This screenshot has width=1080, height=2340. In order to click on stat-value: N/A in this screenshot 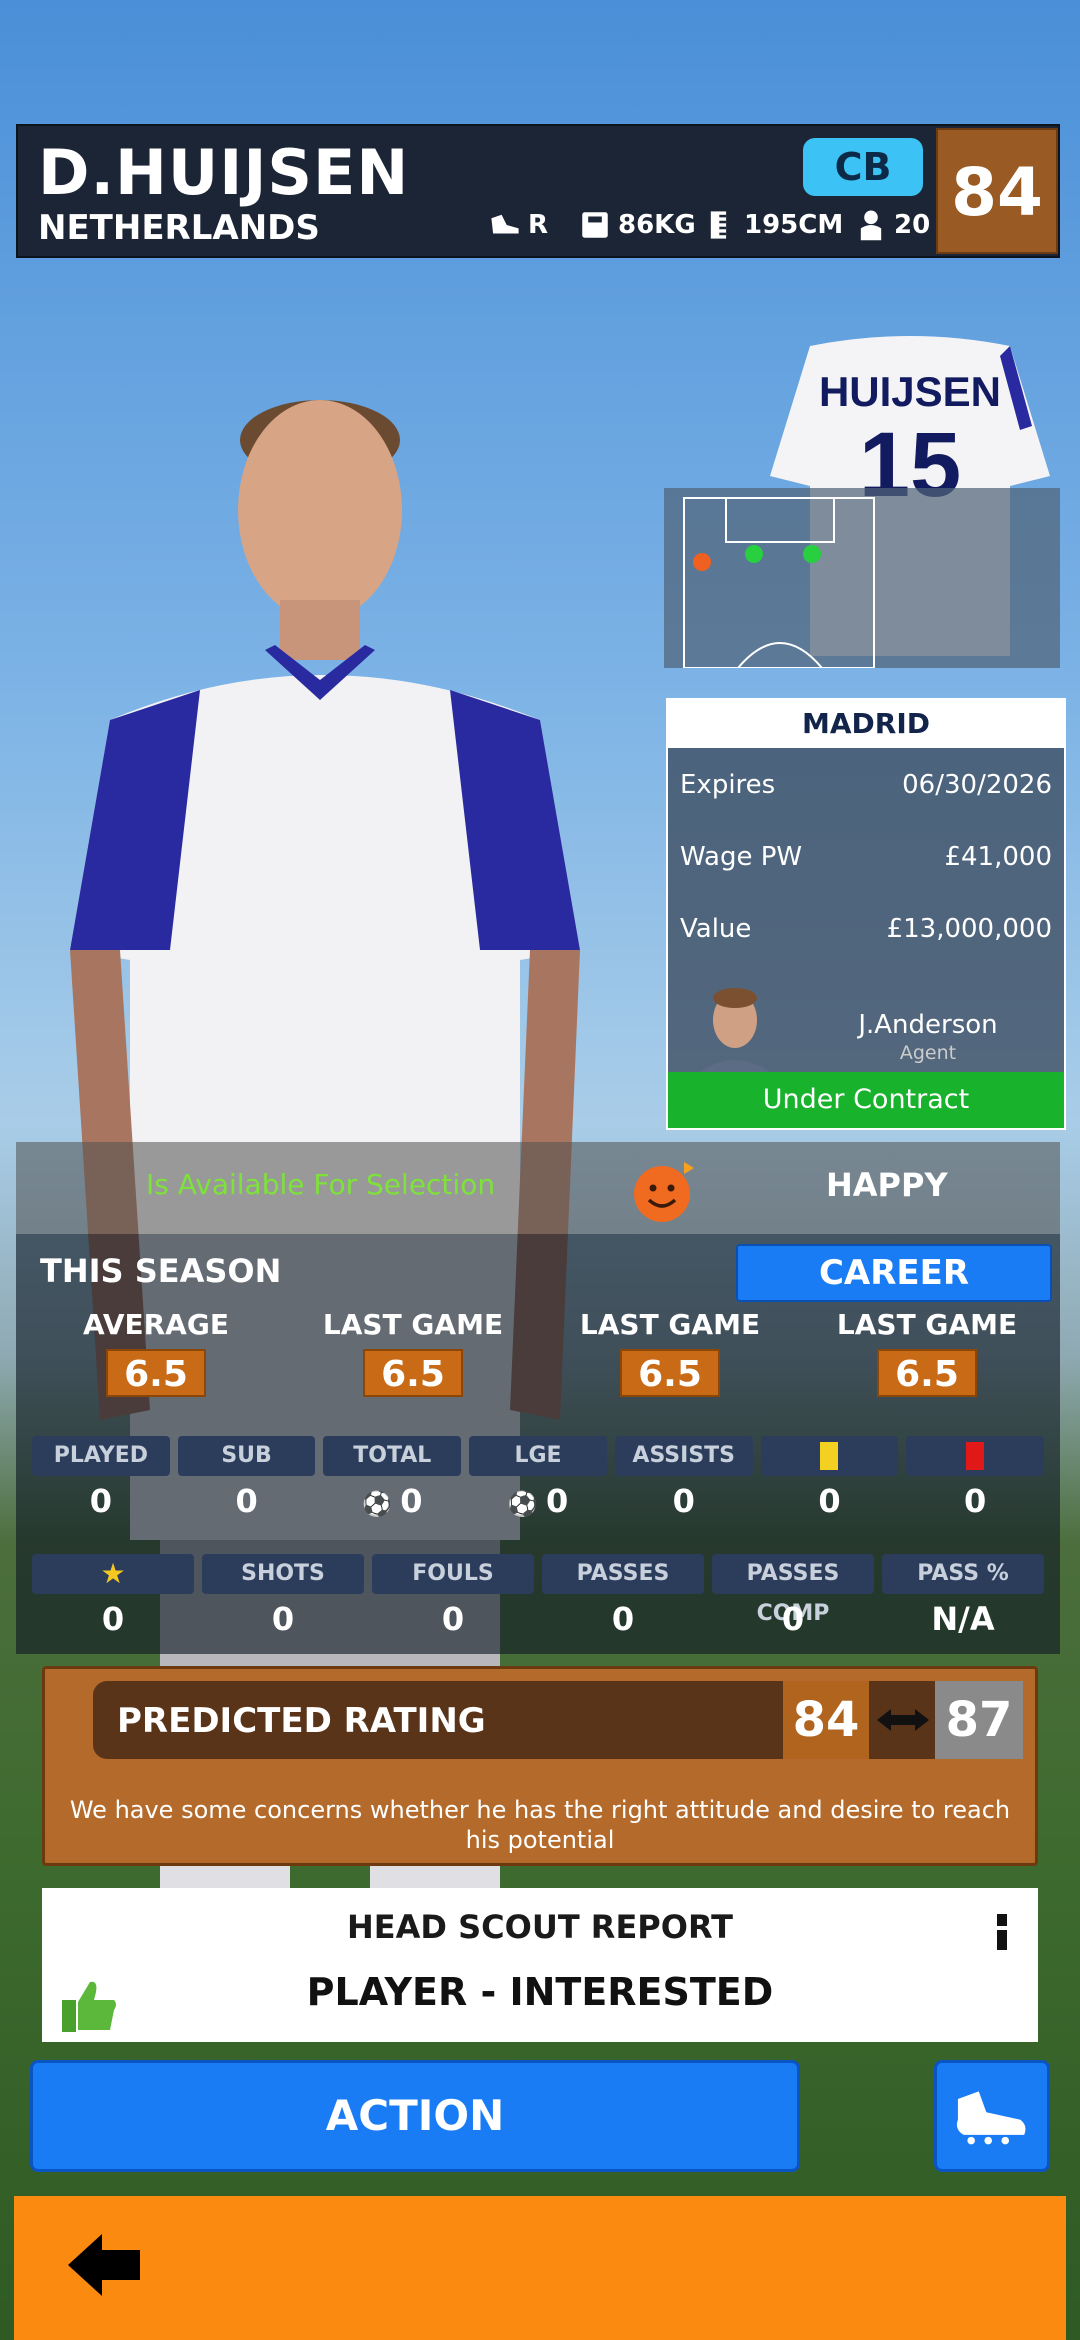, I will do `click(963, 1619)`.